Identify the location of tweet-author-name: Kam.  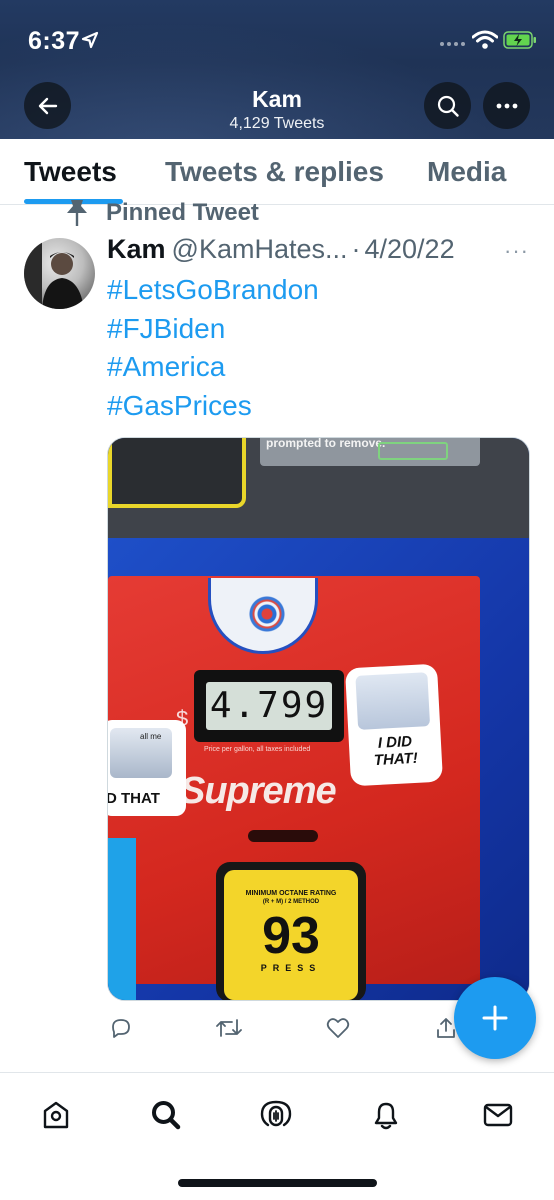
(136, 249).